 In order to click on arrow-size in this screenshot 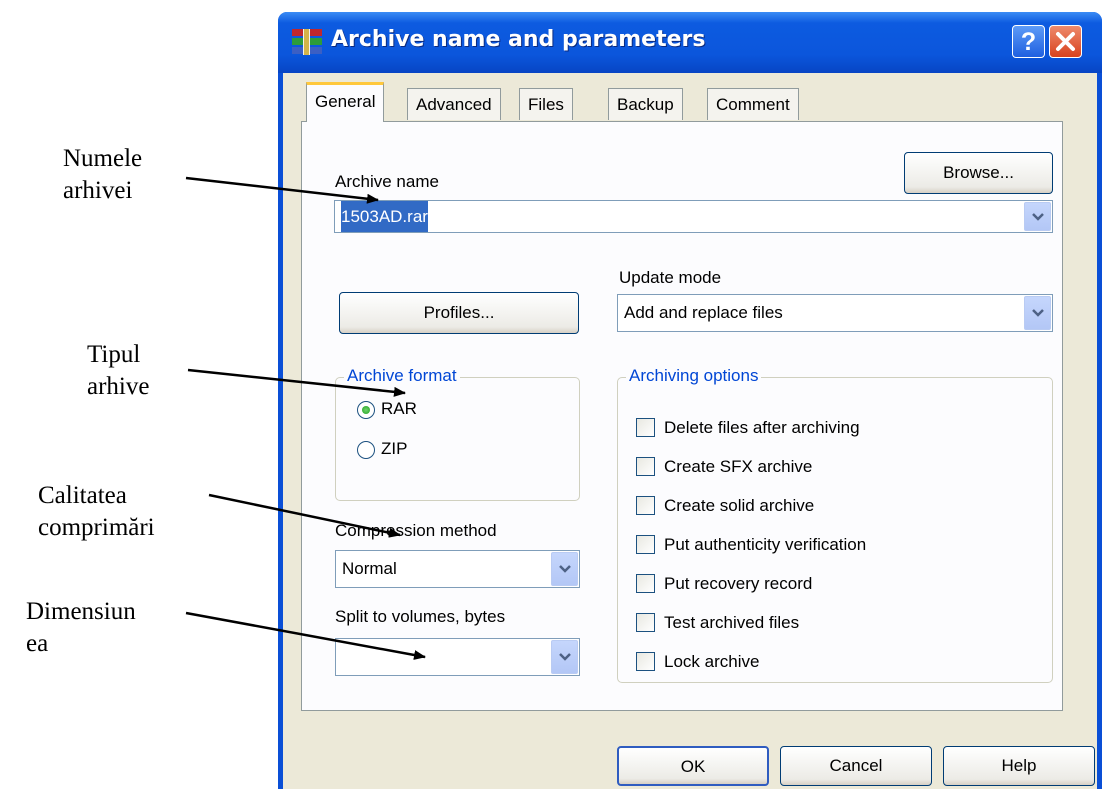, I will do `click(305, 635)`.